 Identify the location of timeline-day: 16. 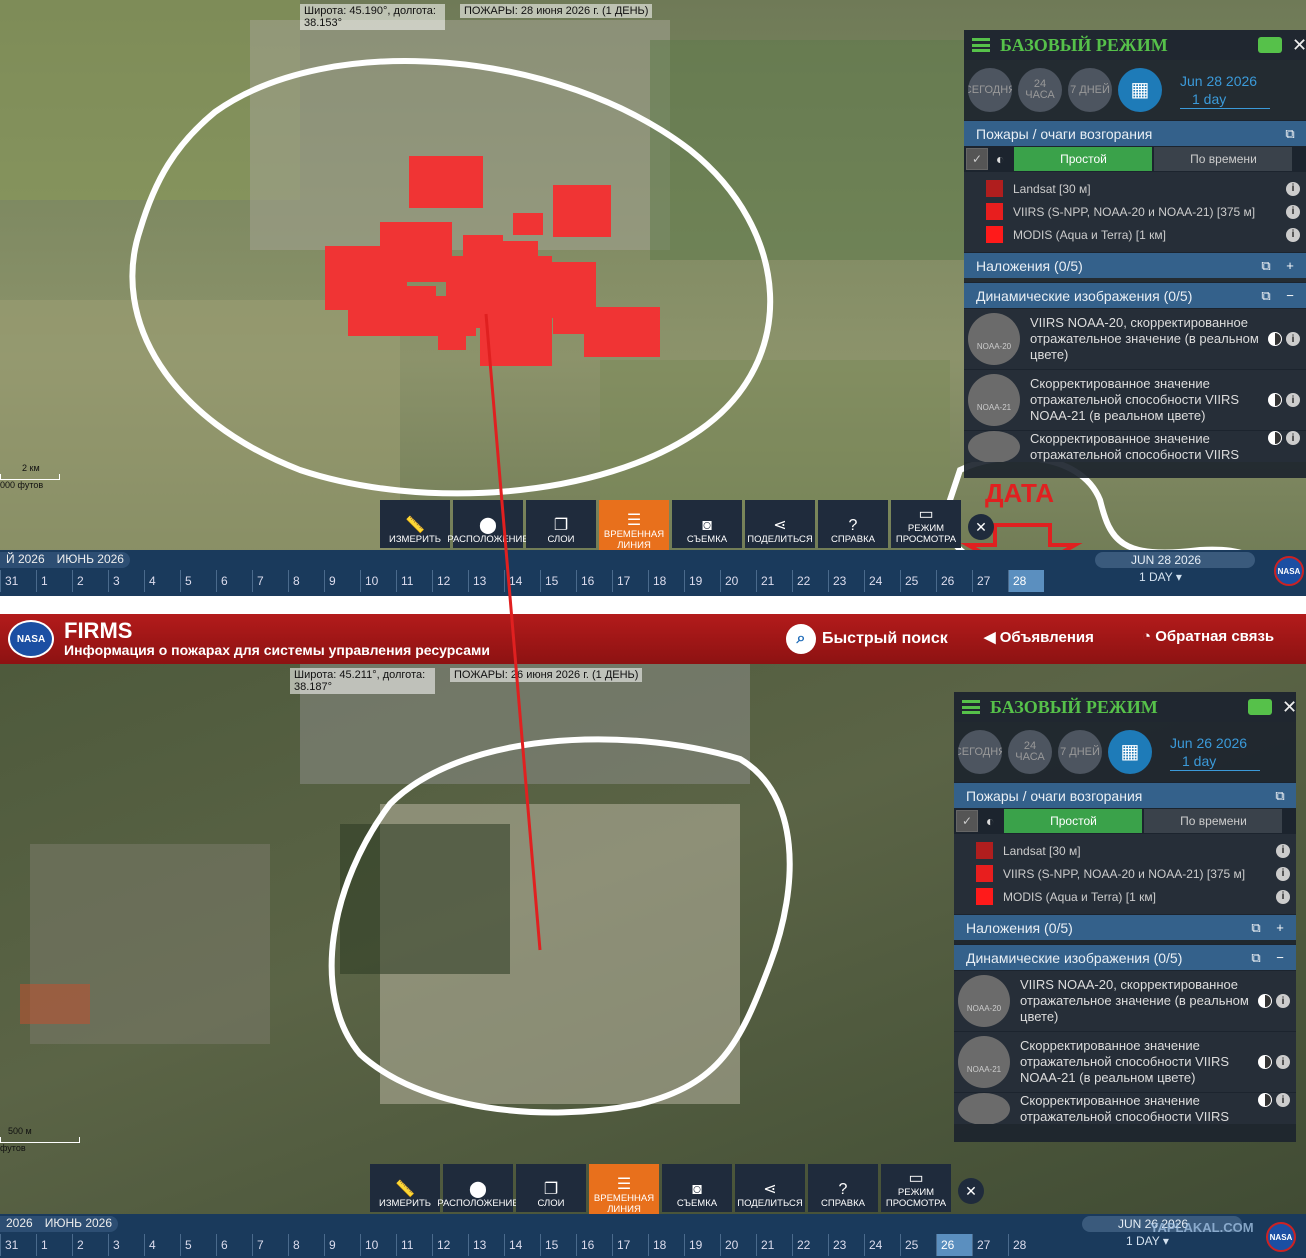
(594, 581).